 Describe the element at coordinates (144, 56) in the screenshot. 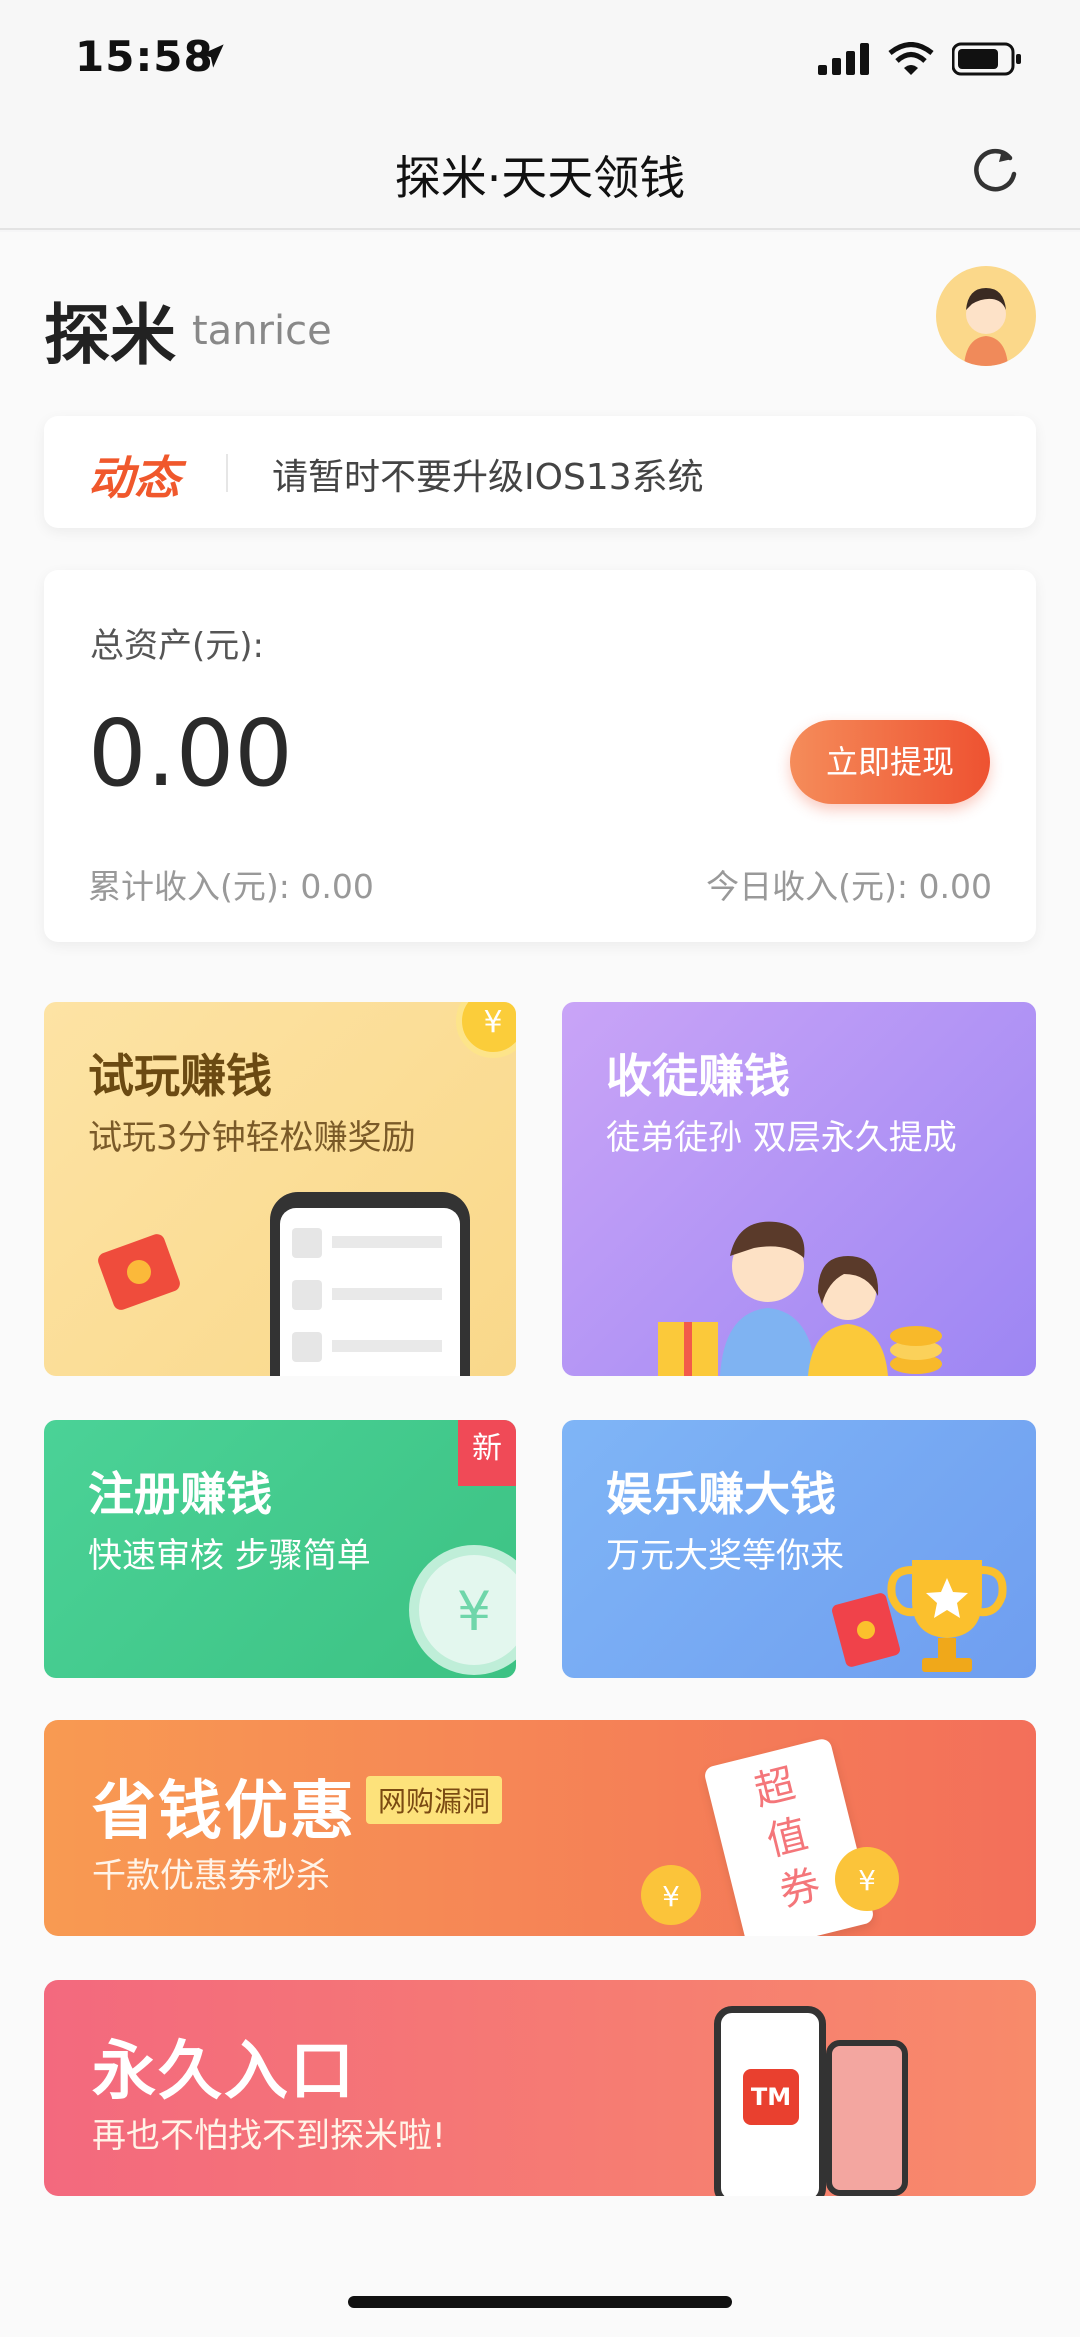

I see `status-time: 15:58` at that location.